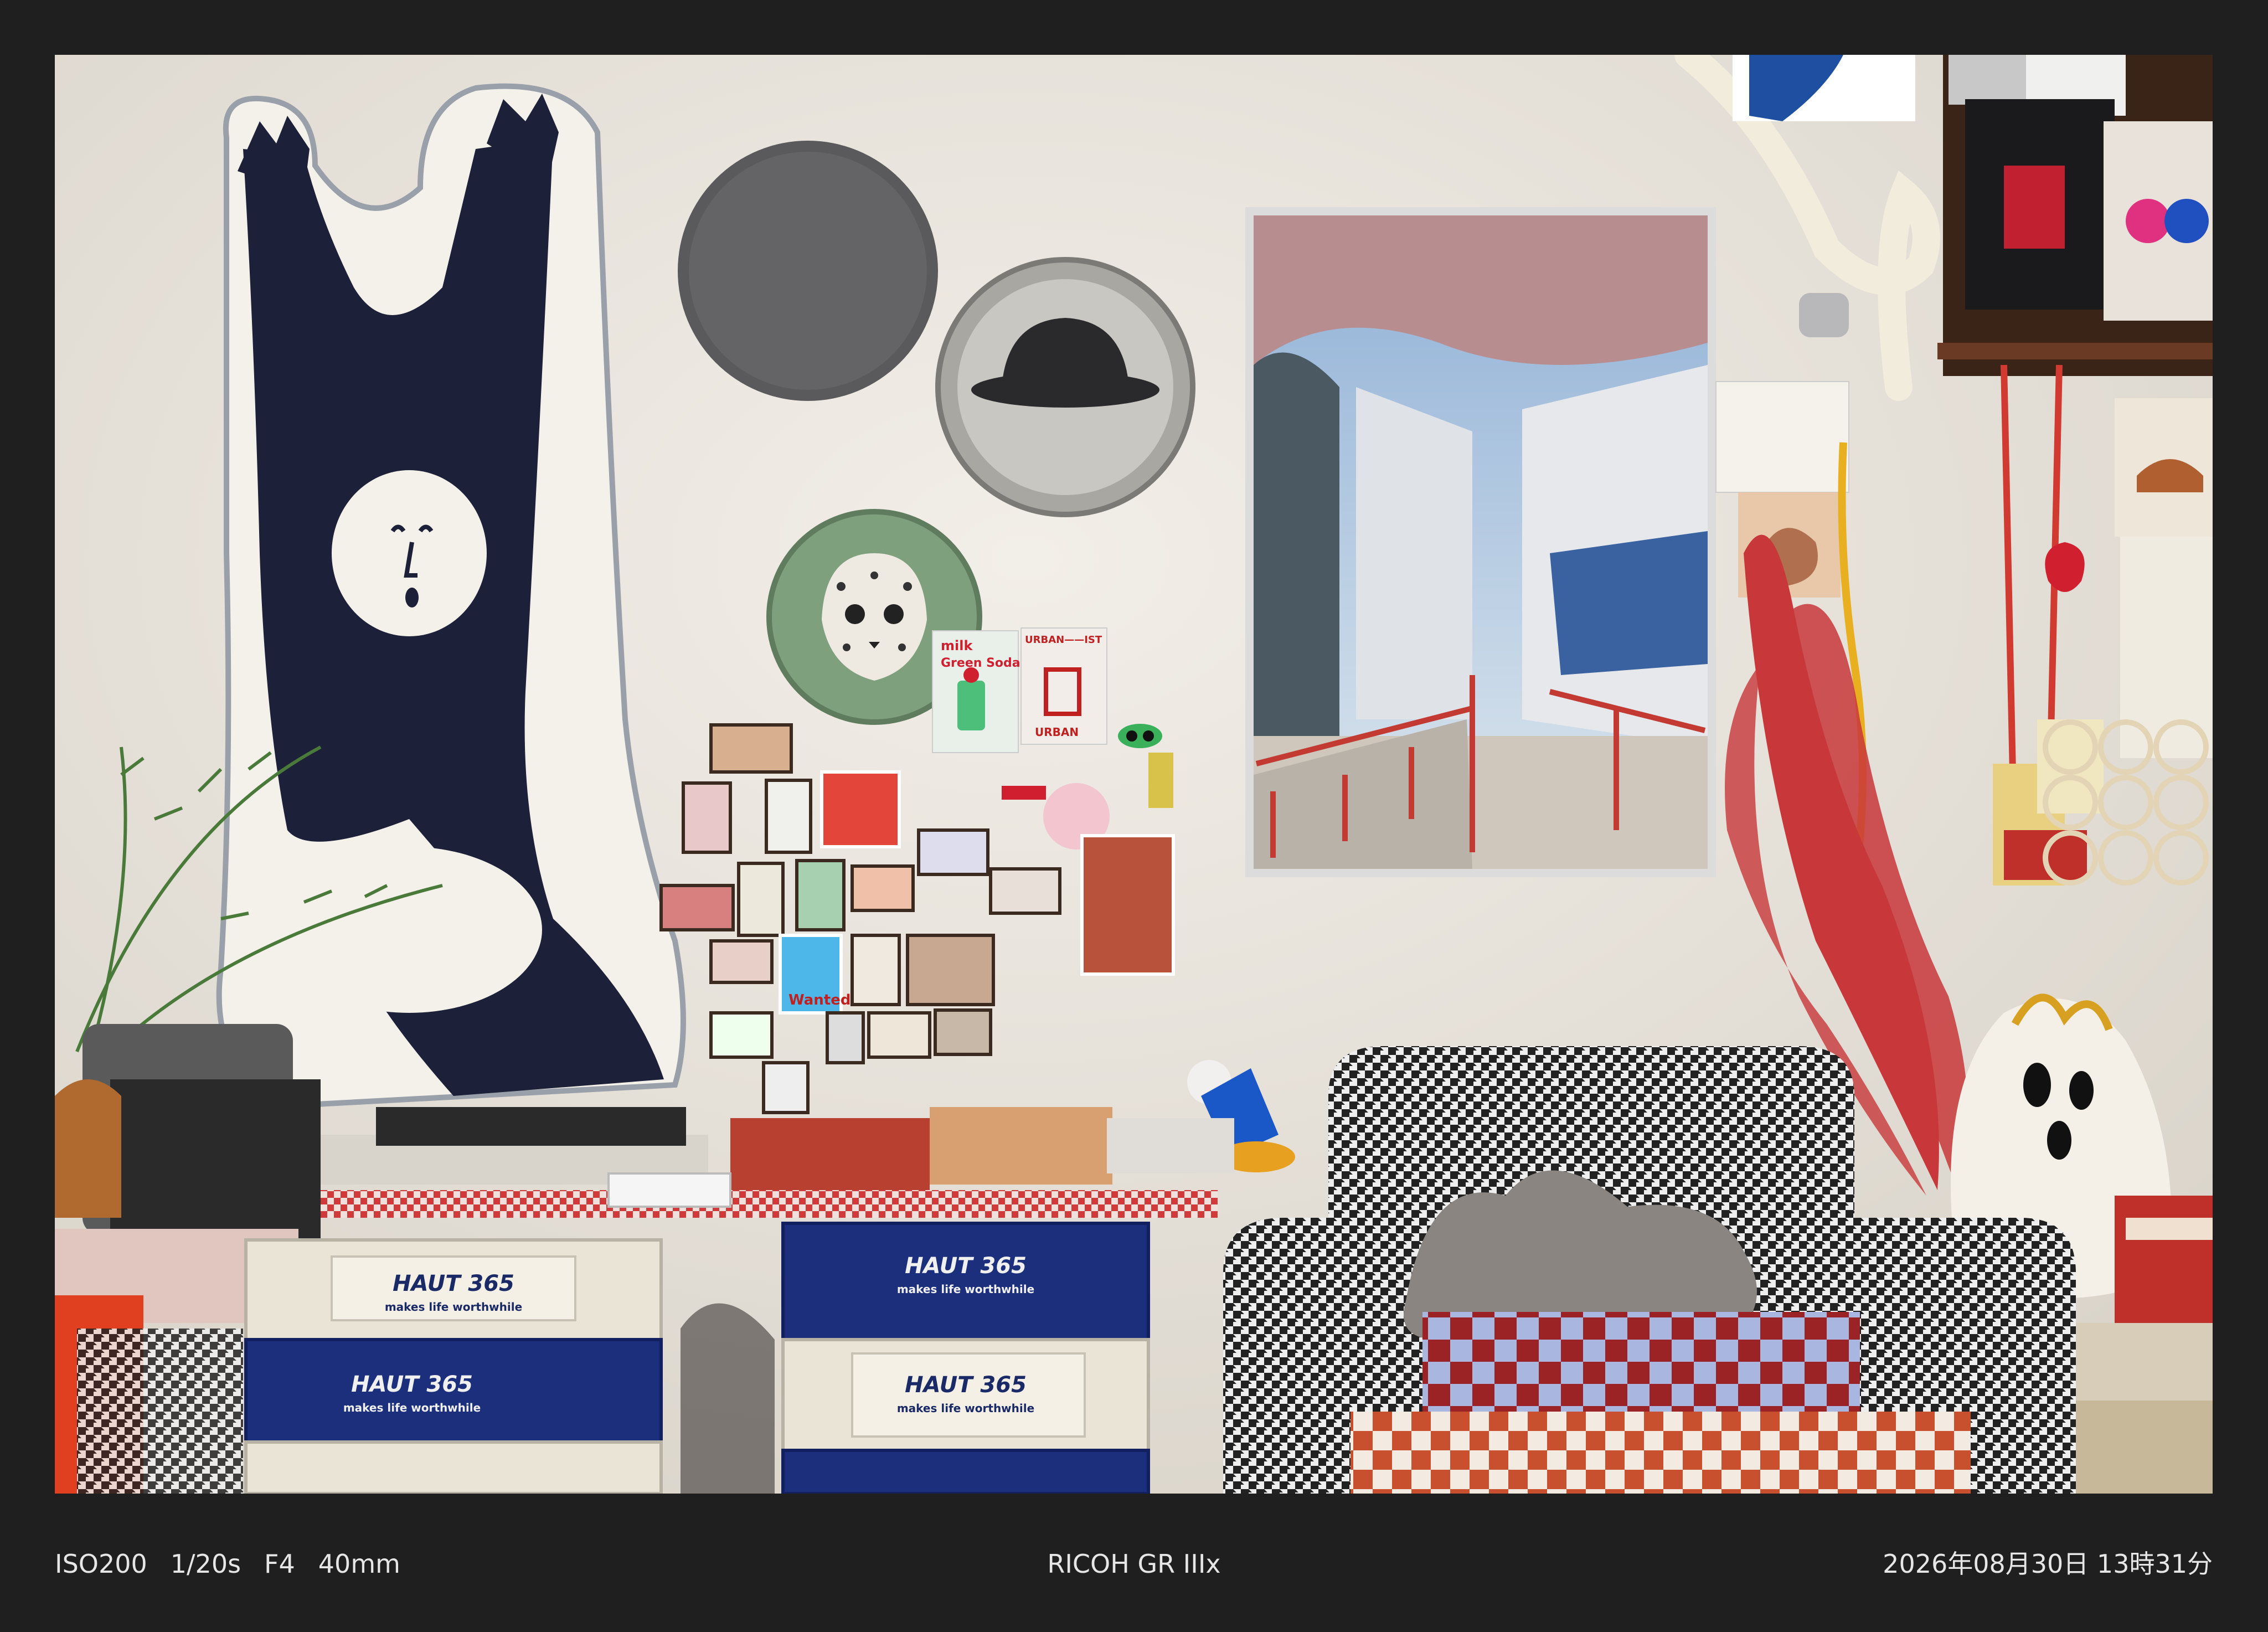  Describe the element at coordinates (1057, 732) in the screenshot. I see `svg-text: URBAN` at that location.